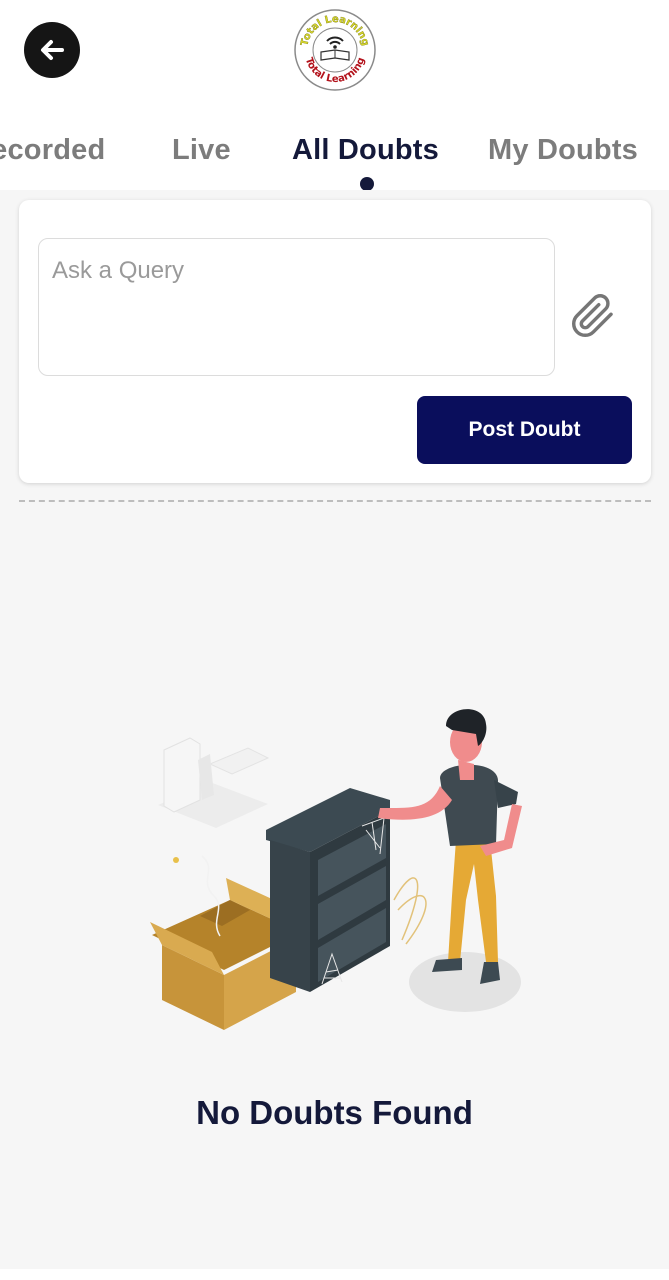 The width and height of the screenshot is (669, 1280). What do you see at coordinates (214, 782) in the screenshot?
I see `books-illustration` at bounding box center [214, 782].